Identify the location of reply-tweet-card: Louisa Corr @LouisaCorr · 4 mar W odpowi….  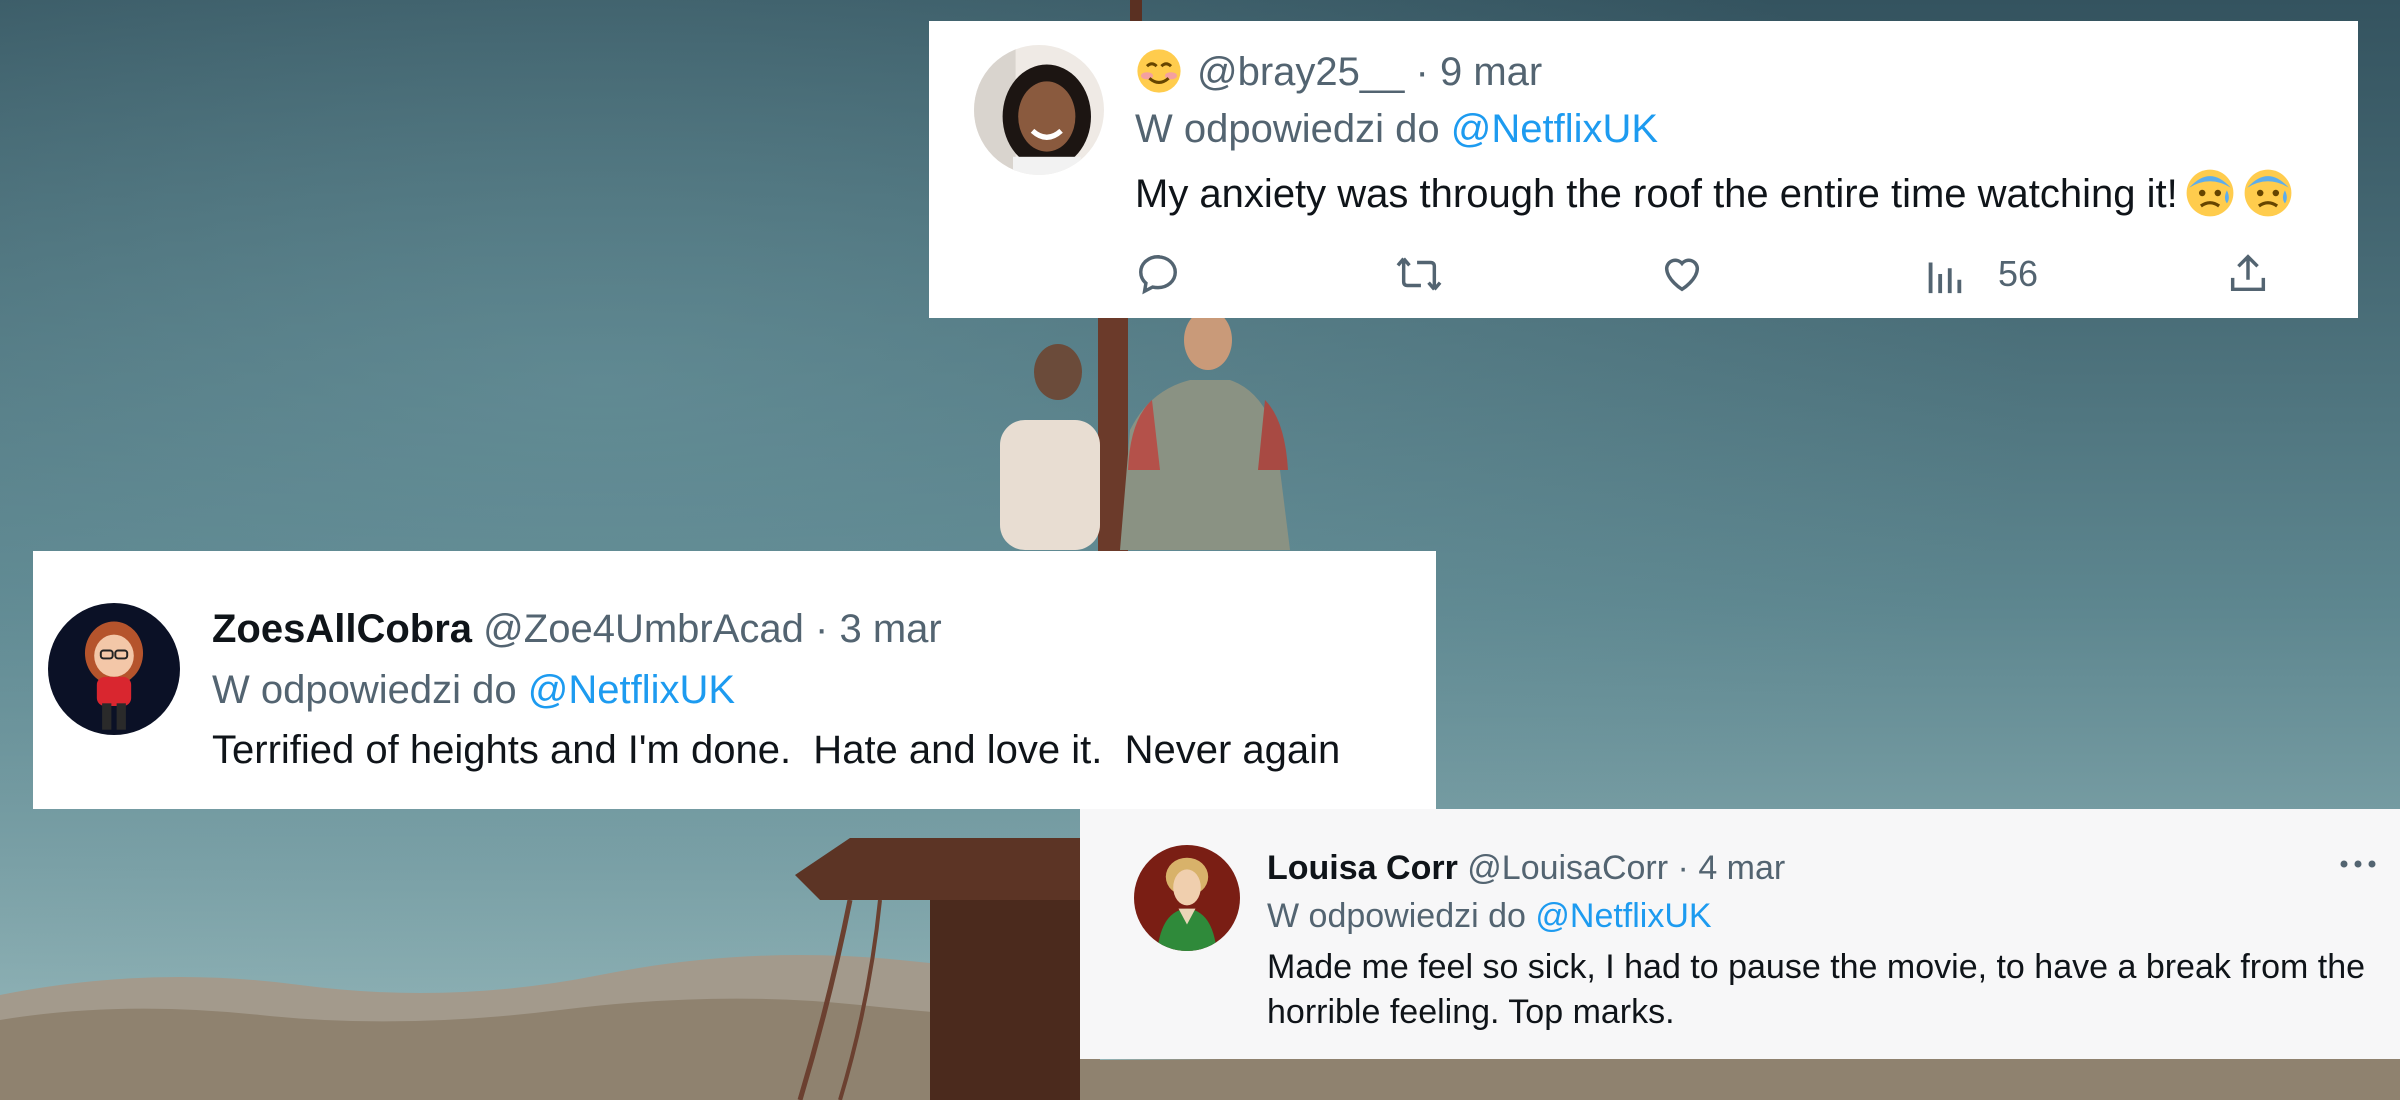
(1740, 934).